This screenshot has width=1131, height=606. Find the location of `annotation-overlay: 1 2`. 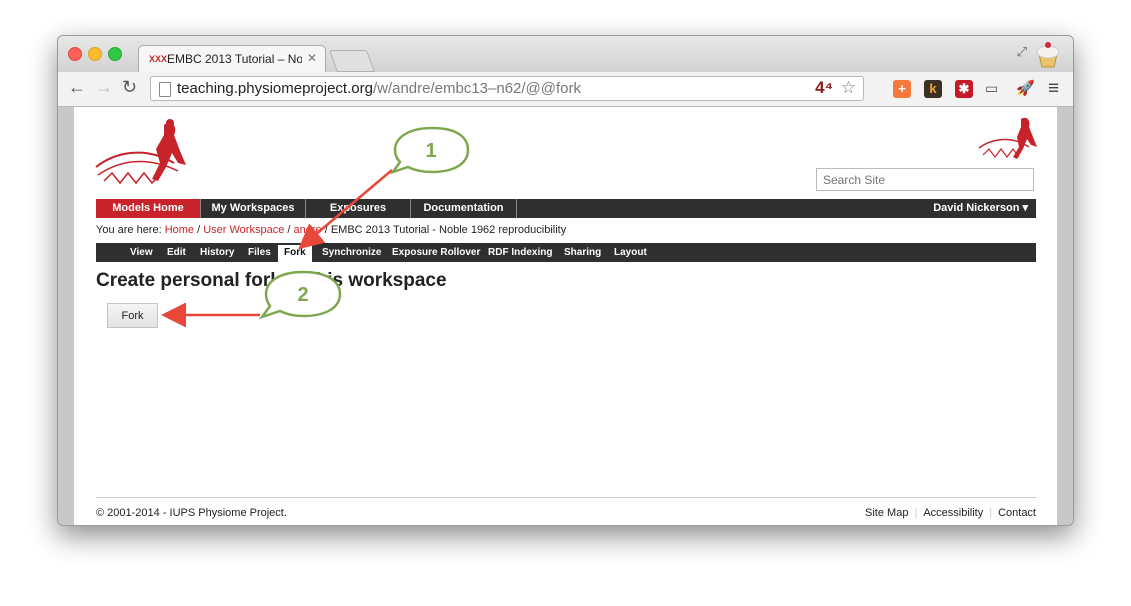

annotation-overlay: 1 2 is located at coordinates (315, 227).